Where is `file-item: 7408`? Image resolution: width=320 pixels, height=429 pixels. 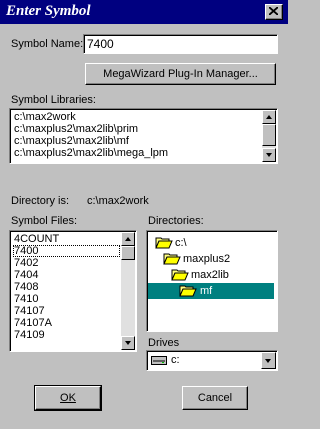 file-item: 7408 is located at coordinates (66, 287).